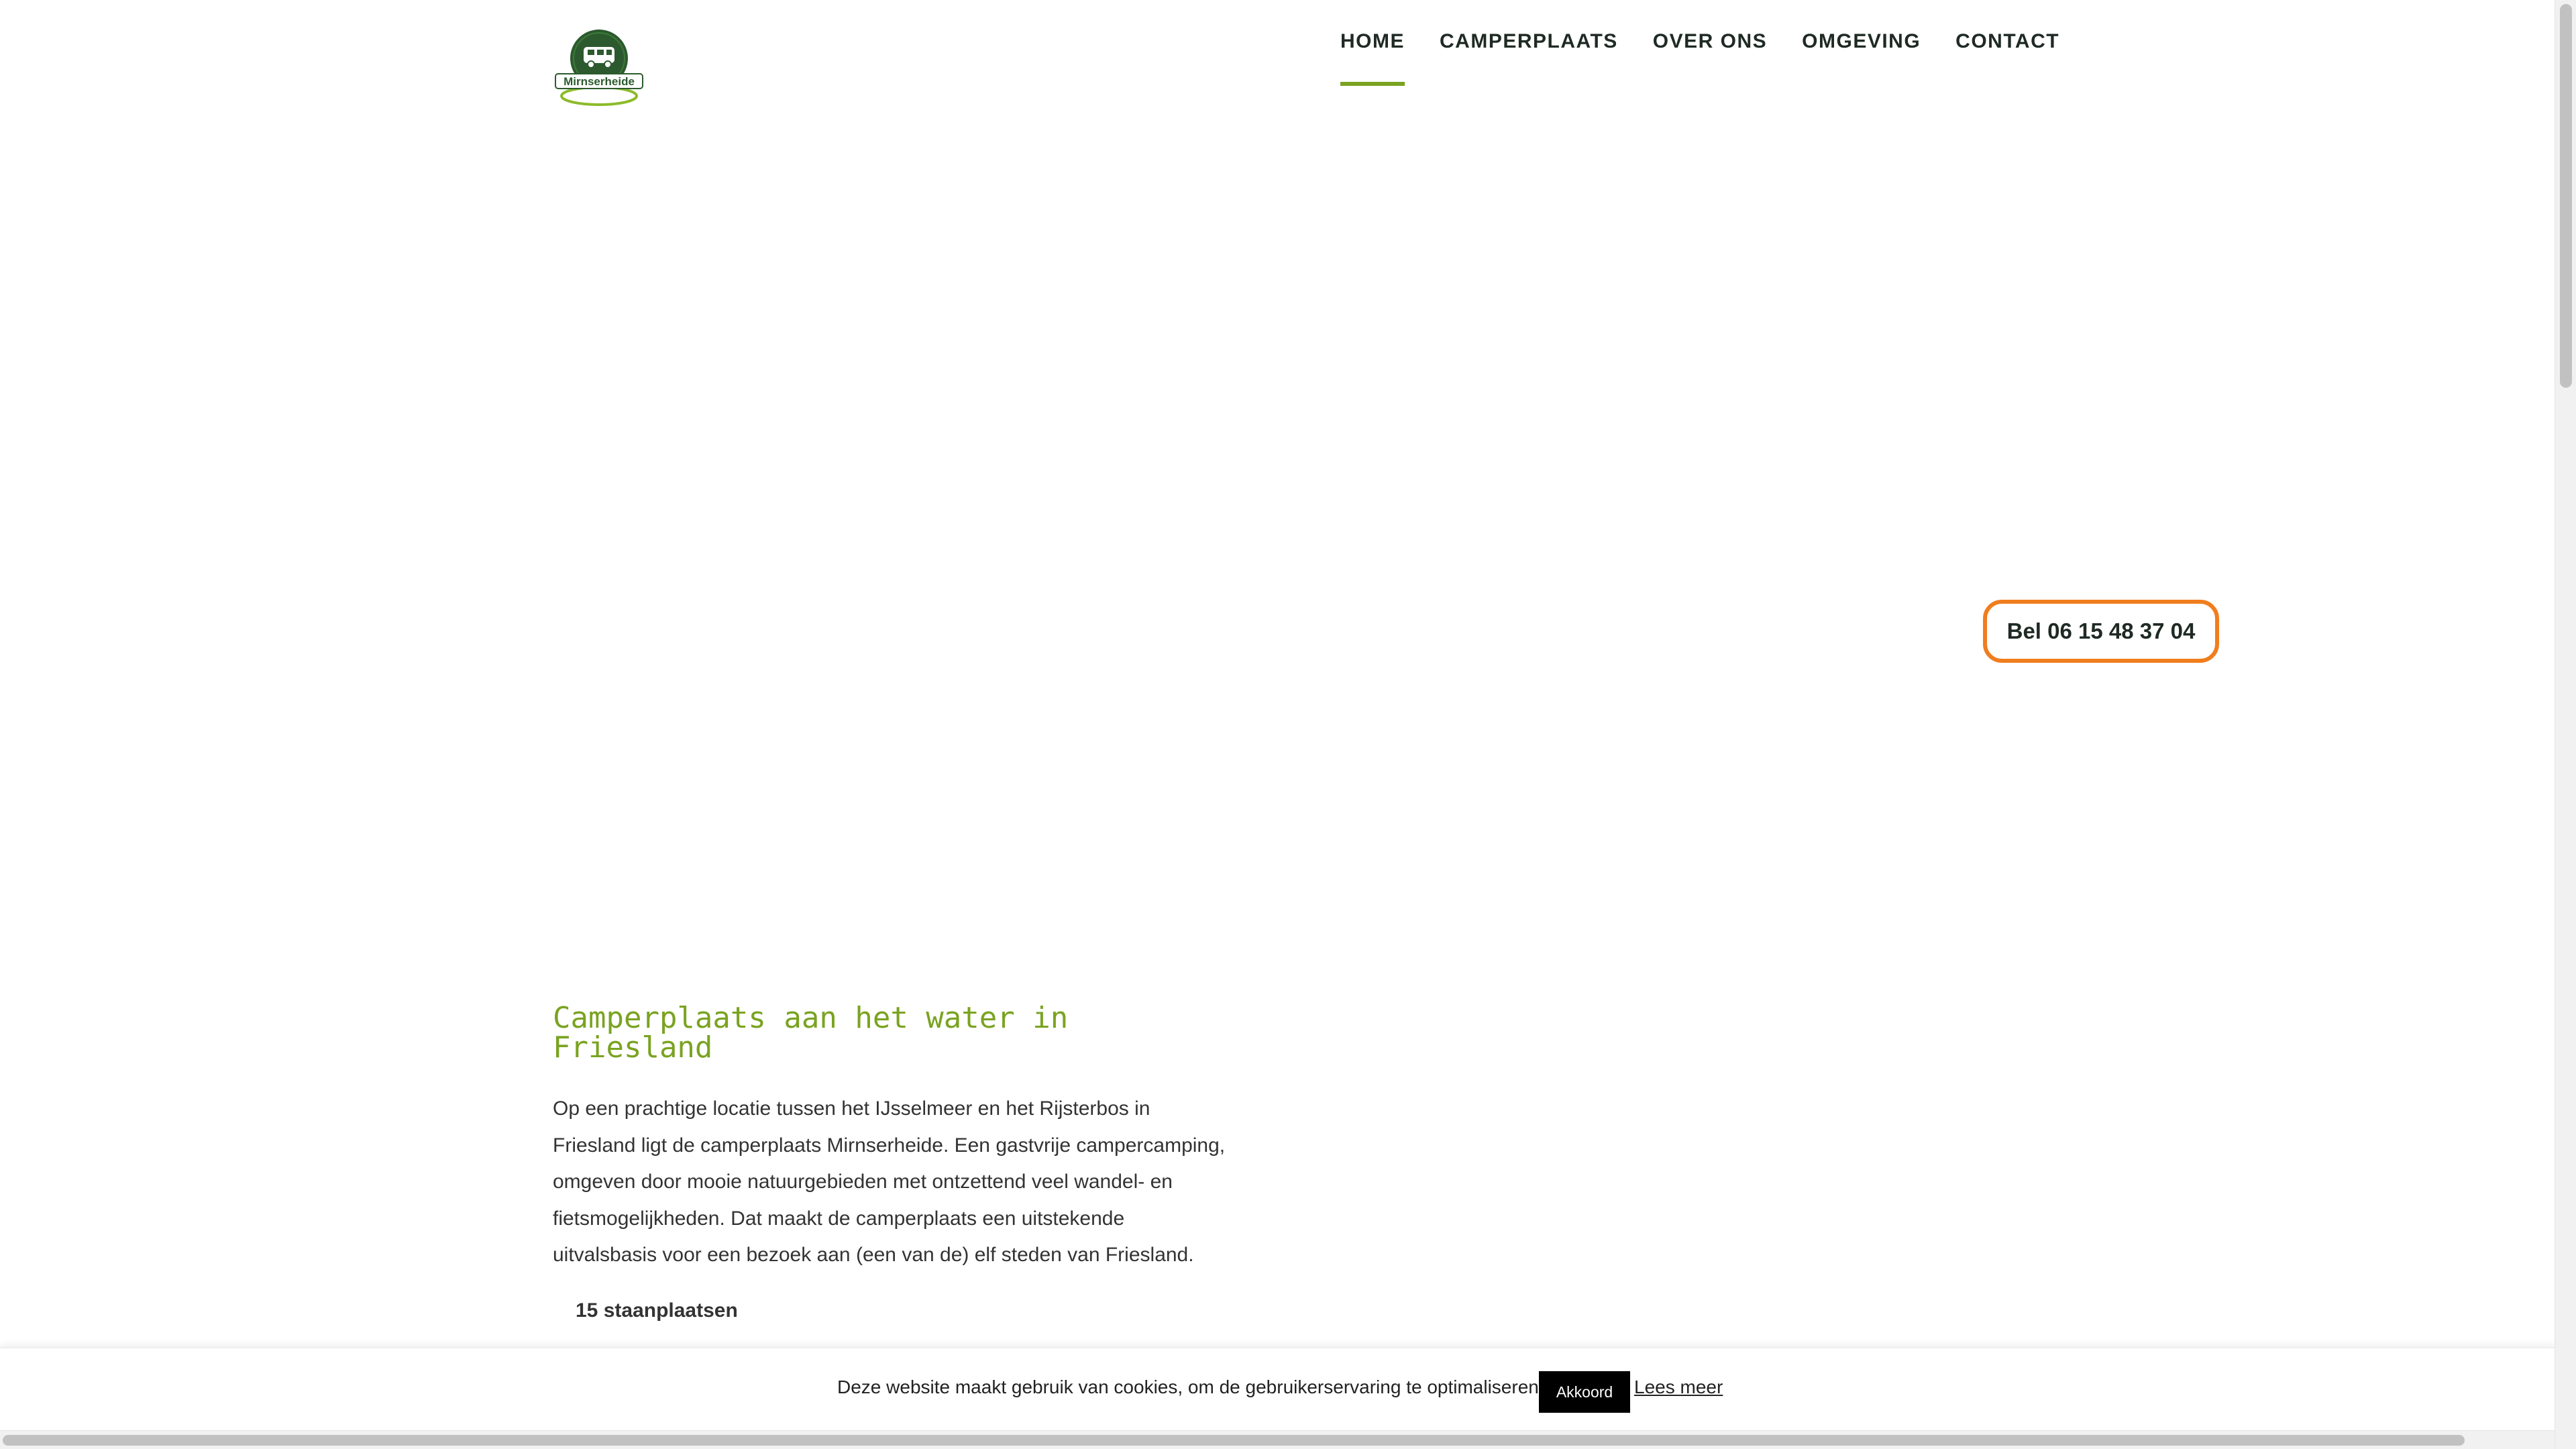 The image size is (2576, 1449). I want to click on call-button: Bel 06 15 48 37 04, so click(2101, 631).